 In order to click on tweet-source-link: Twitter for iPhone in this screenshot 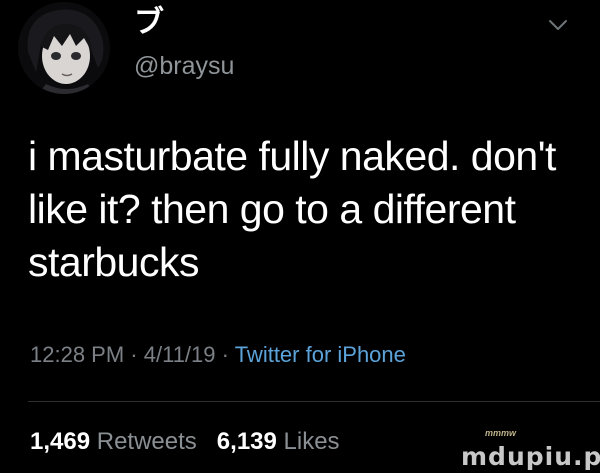, I will do `click(320, 354)`.